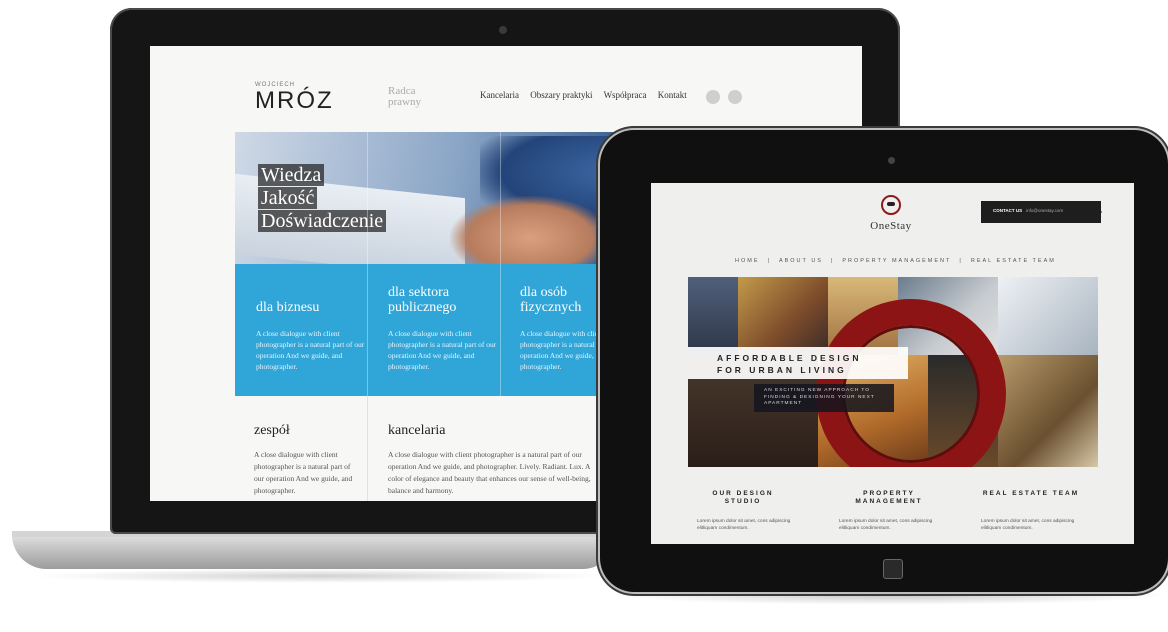 The width and height of the screenshot is (1168, 632). Describe the element at coordinates (789, 358) in the screenshot. I see `hero-headline-1: AFFORDABLE DESIGN` at that location.